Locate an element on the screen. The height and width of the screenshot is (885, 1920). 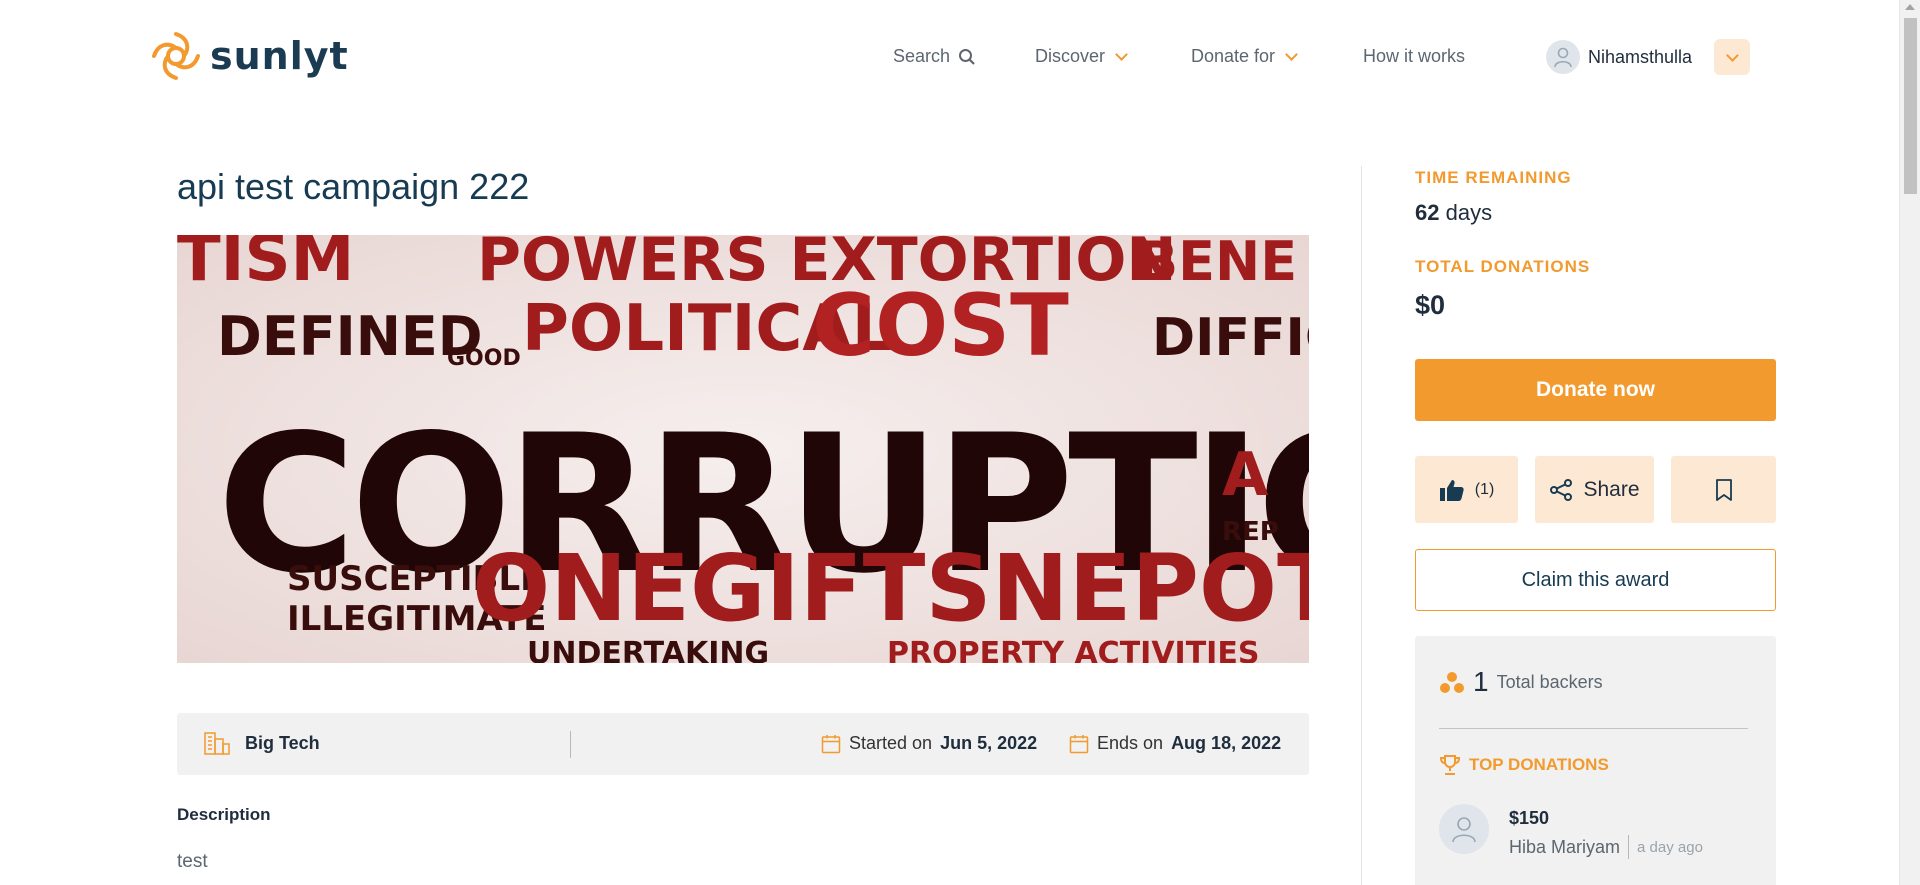
brand-logo: sunlyt is located at coordinates (249, 56).